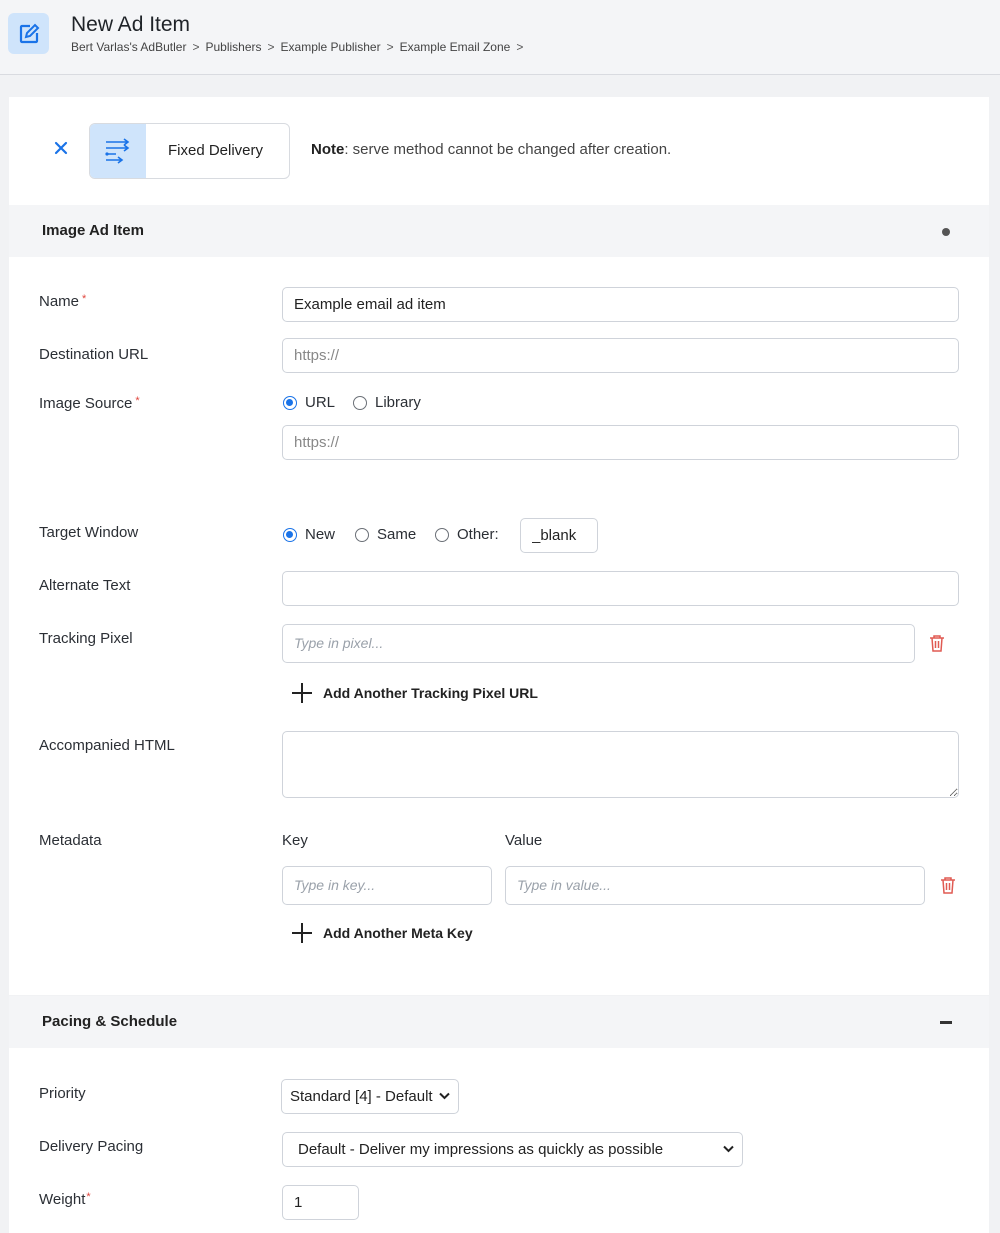 This screenshot has width=1000, height=1233. I want to click on priority-label: Priority, so click(62, 1093).